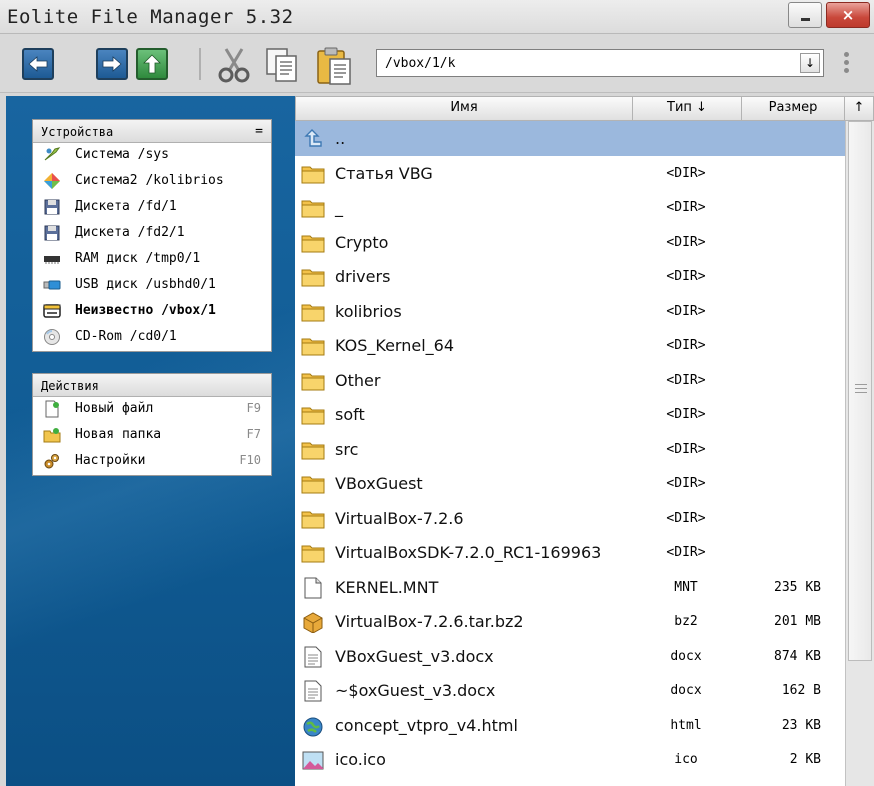 This screenshot has height=786, width=874. Describe the element at coordinates (152, 156) in the screenshot. I see `device-item-sys: Система /sys` at that location.